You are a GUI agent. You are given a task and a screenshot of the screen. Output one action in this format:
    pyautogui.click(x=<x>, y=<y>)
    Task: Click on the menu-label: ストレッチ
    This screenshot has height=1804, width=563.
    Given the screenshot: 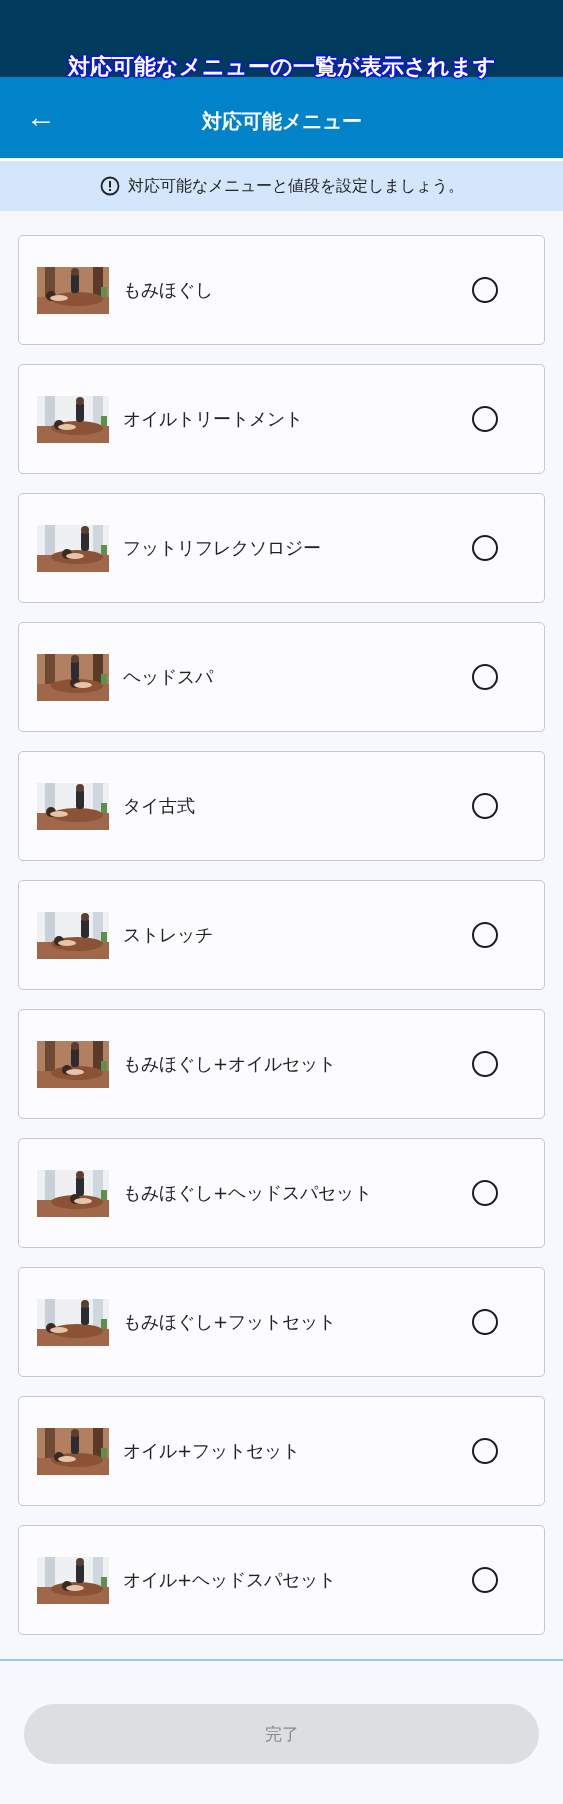 What is the action you would take?
    pyautogui.click(x=168, y=935)
    